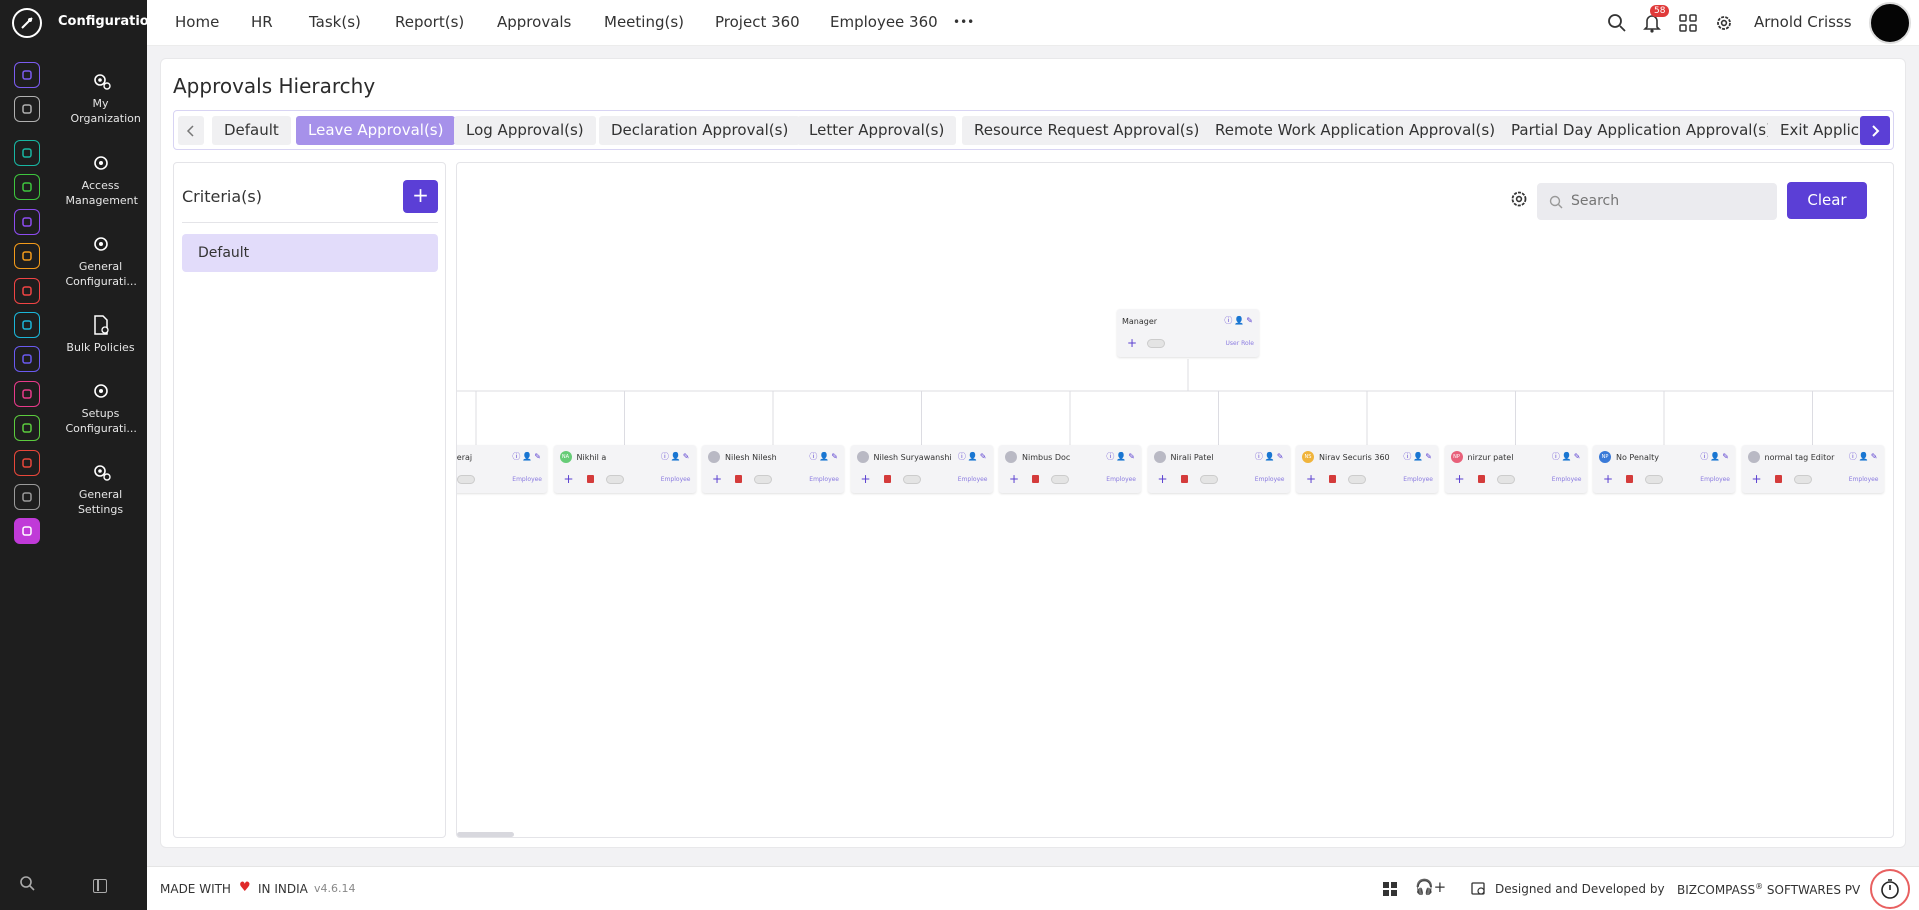  What do you see at coordinates (1724, 23) in the screenshot?
I see `settings-gear-icon` at bounding box center [1724, 23].